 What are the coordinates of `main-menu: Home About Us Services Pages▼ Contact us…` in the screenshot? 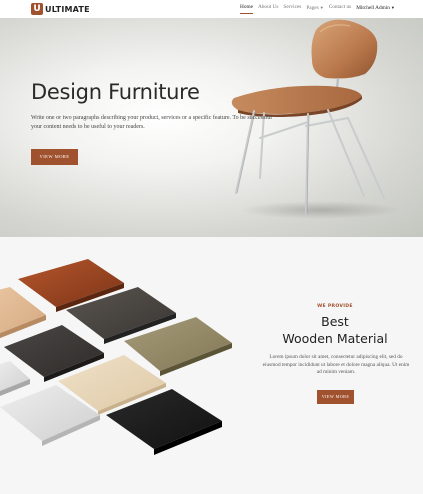 It's located at (320, 9).